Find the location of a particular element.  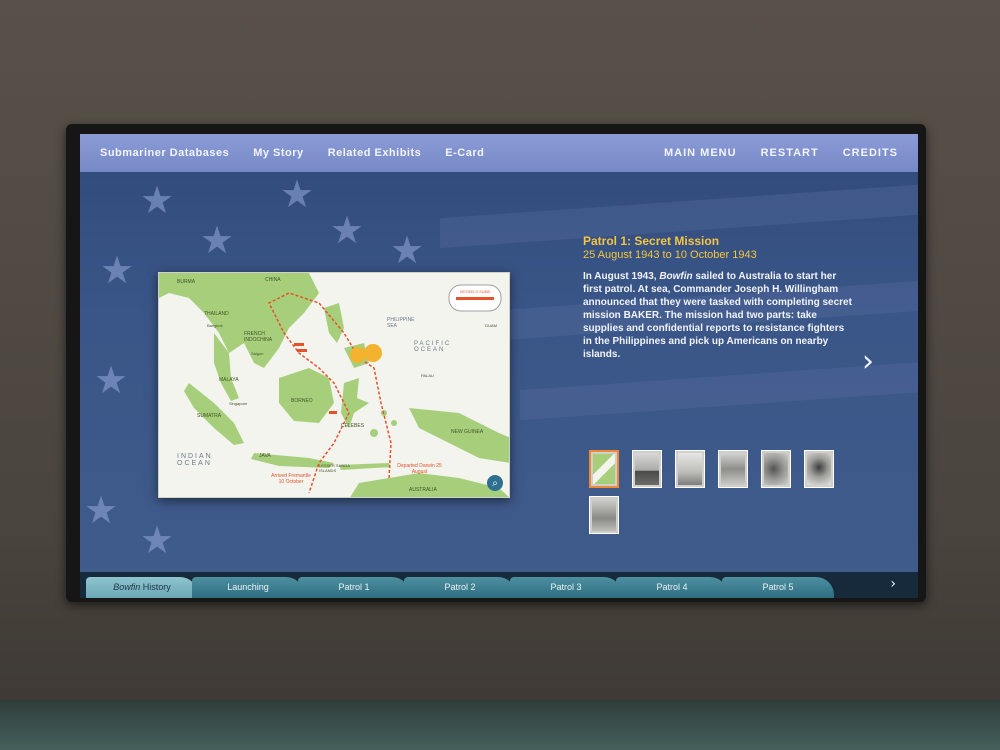

map-label-philippine-sea: PHILIPPINE SEA is located at coordinates (401, 323).